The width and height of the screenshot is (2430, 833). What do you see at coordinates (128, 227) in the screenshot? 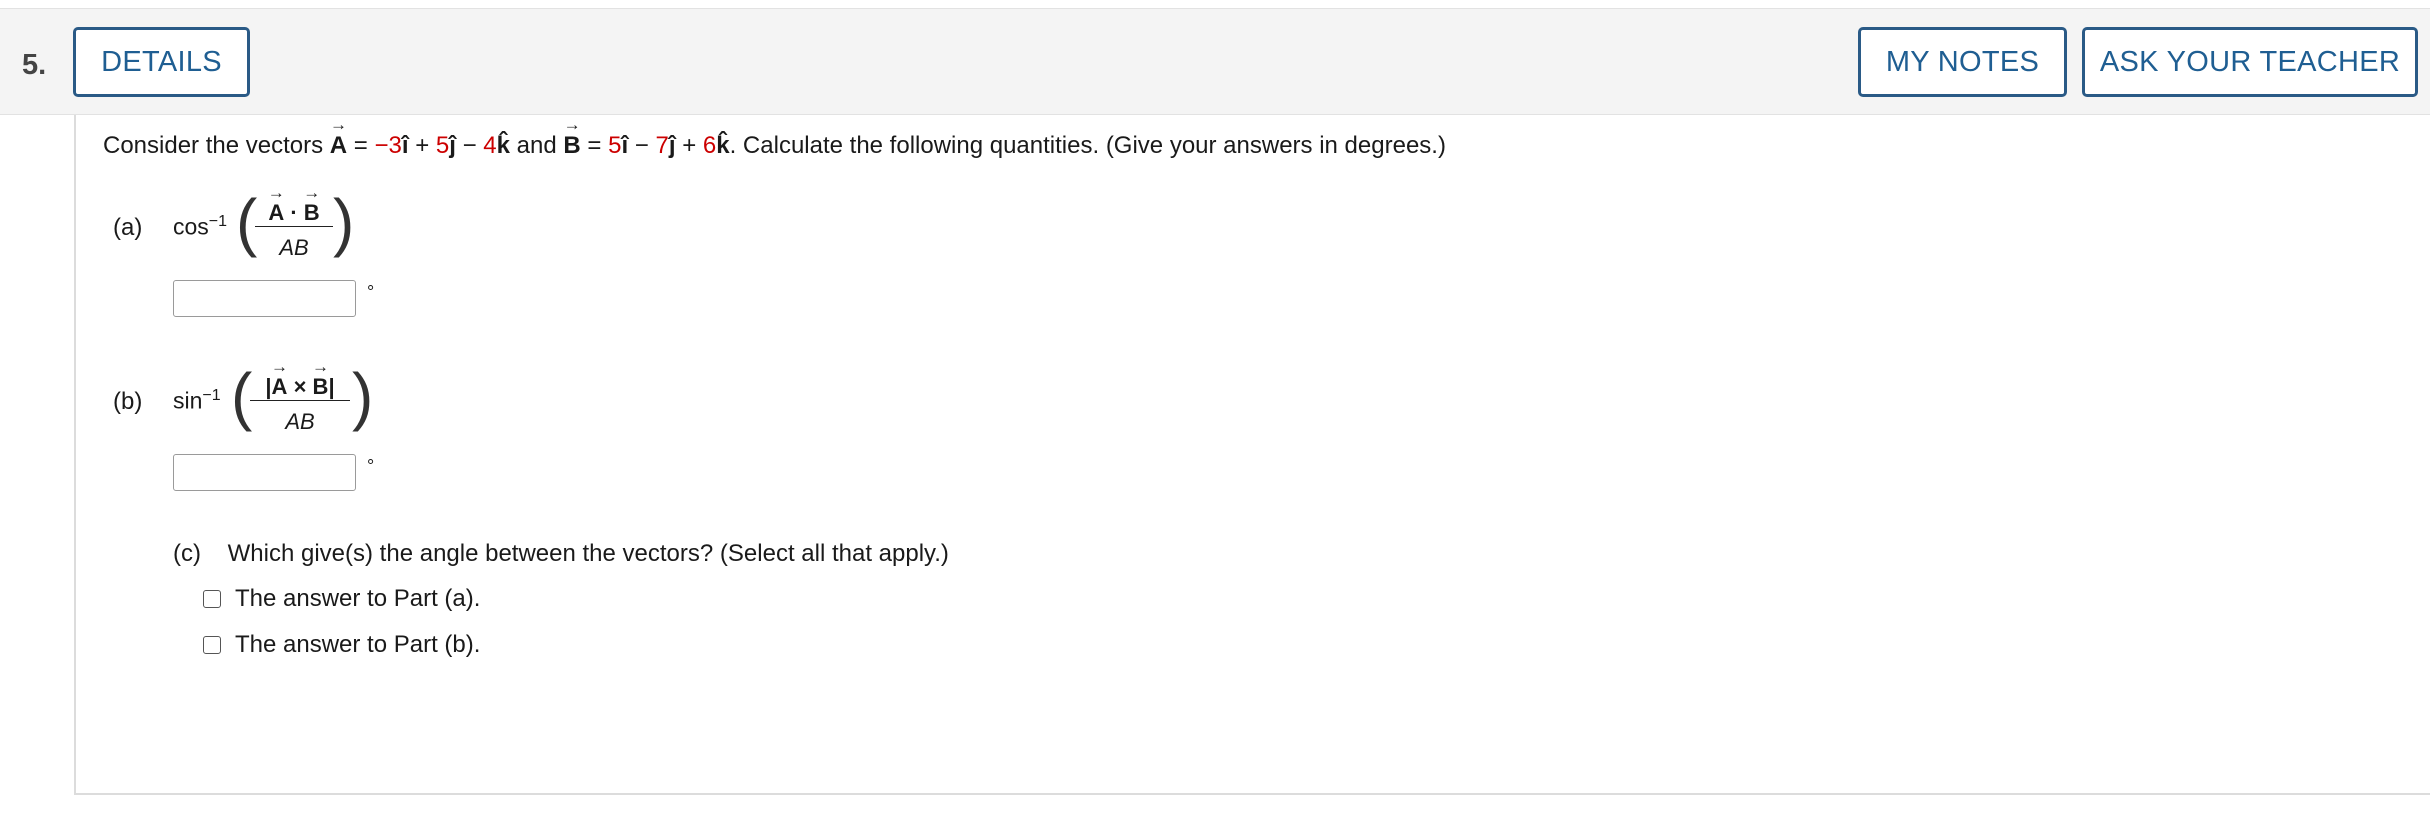
I see `part-a-label: (a)` at bounding box center [128, 227].